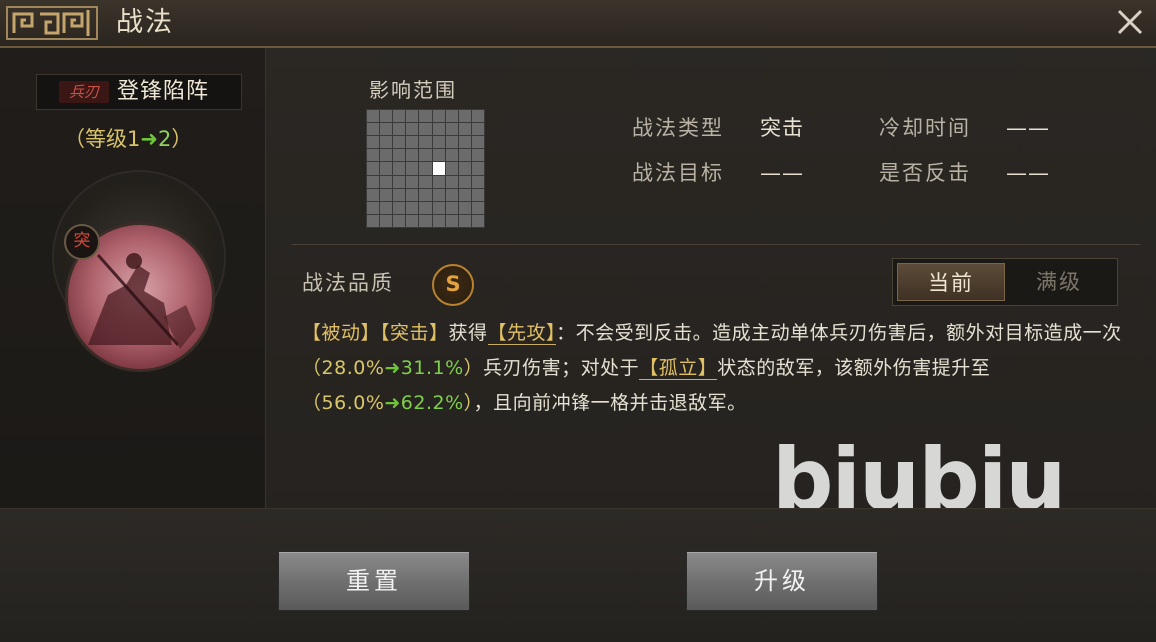 This screenshot has width=1156, height=642. I want to click on range-grid, so click(425, 168).